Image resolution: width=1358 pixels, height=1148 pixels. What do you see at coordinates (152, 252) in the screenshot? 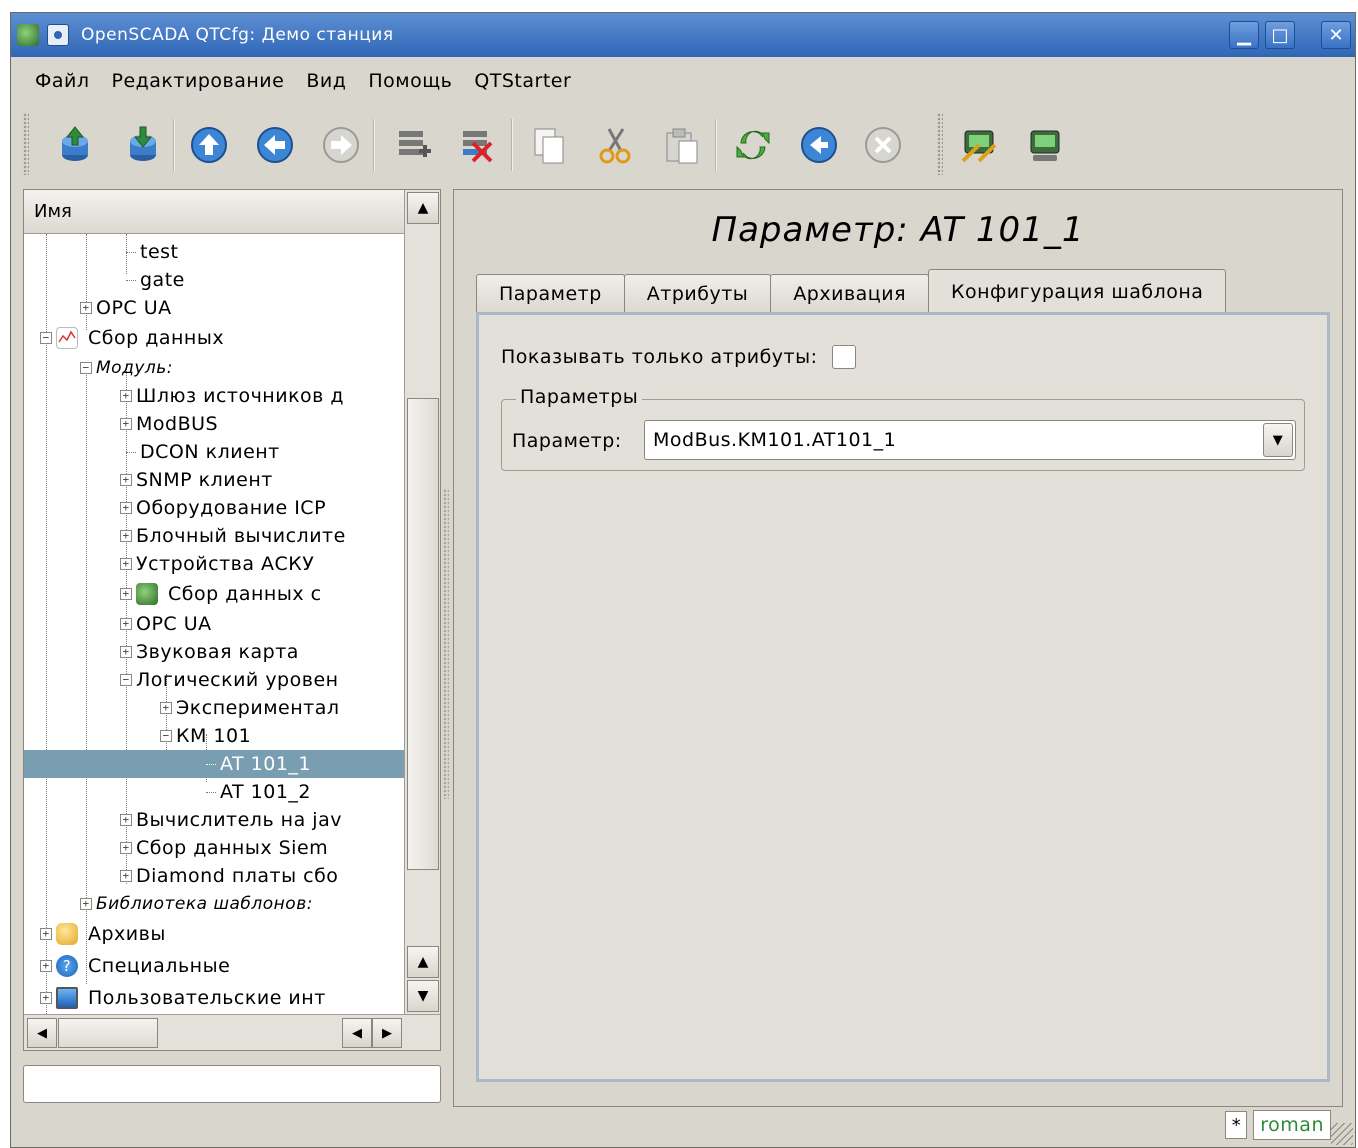
I see `tree-item: test` at bounding box center [152, 252].